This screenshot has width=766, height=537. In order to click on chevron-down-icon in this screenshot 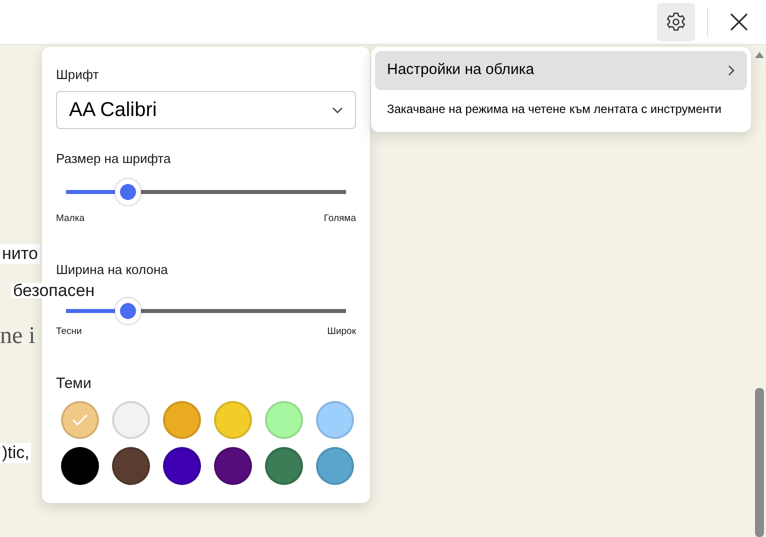, I will do `click(337, 110)`.